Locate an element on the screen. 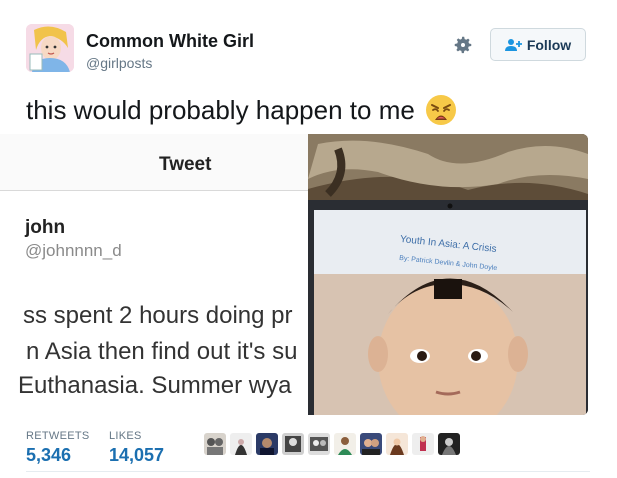 This screenshot has height=478, width=617. follow-button-label: Follow is located at coordinates (549, 44).